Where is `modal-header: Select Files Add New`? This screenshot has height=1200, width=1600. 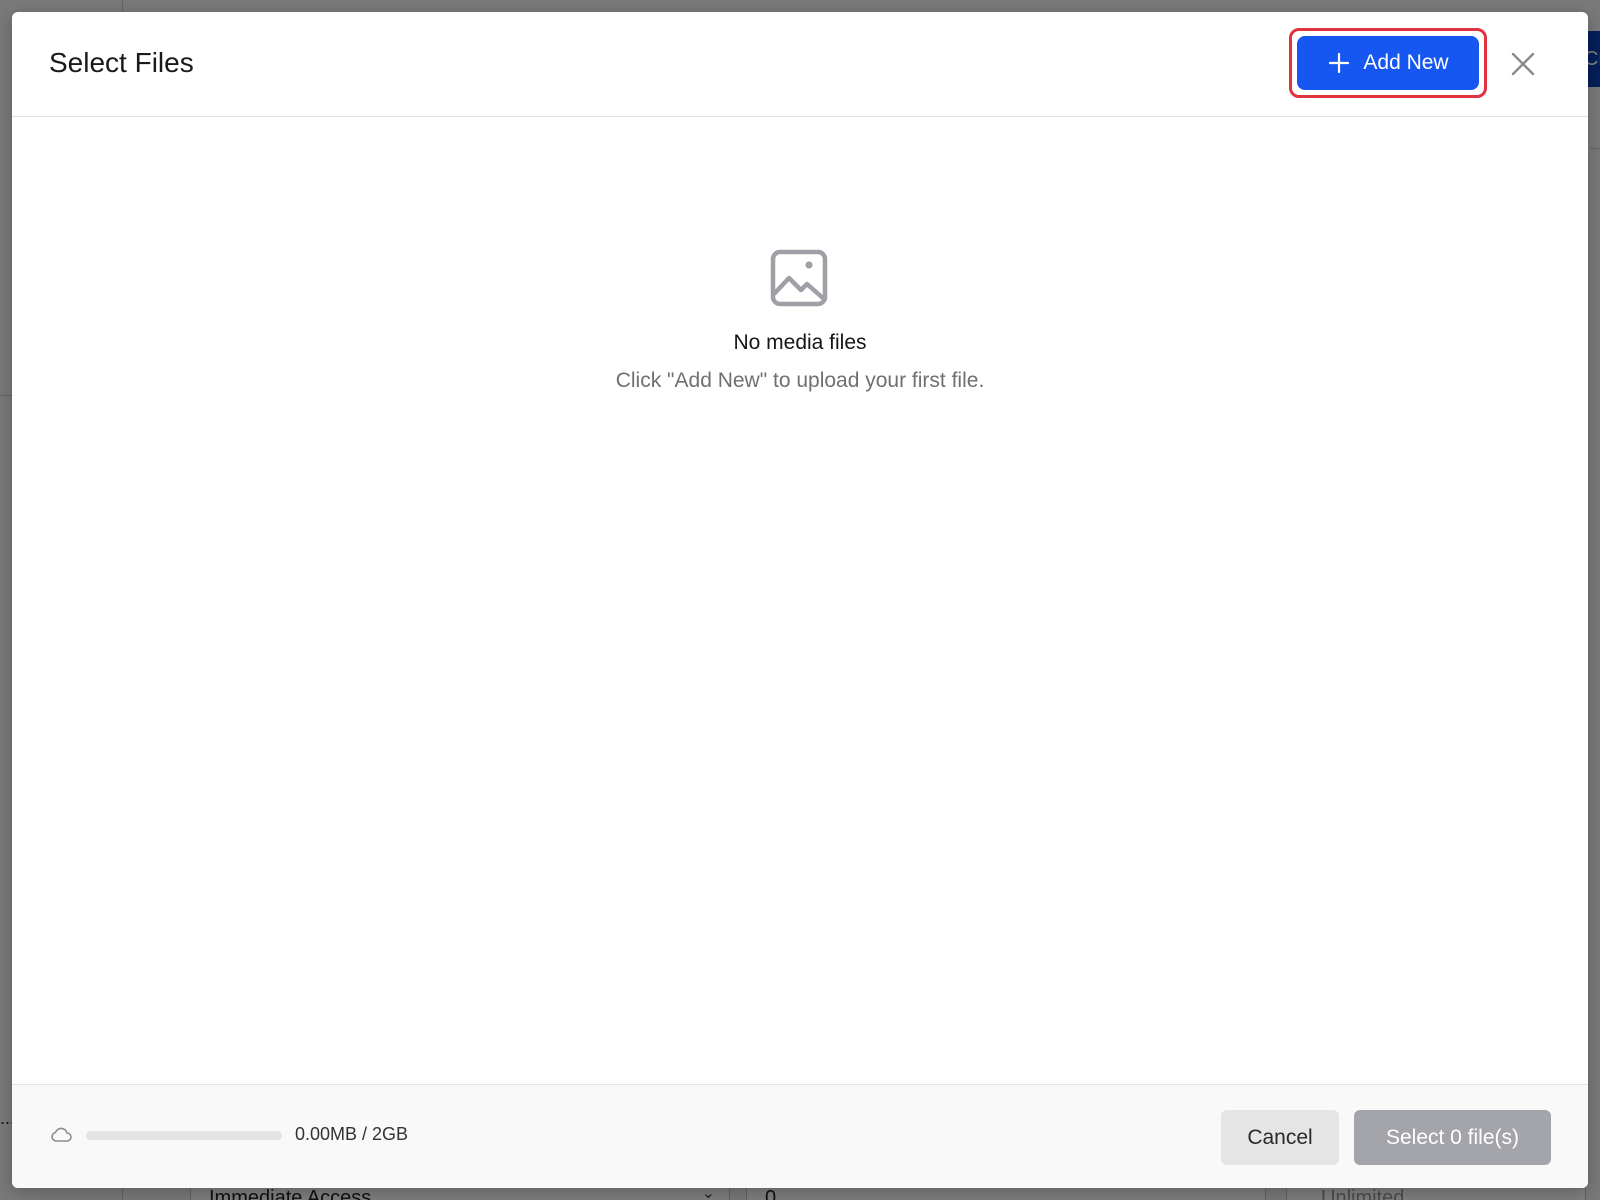
modal-header: Select Files Add New is located at coordinates (800, 64).